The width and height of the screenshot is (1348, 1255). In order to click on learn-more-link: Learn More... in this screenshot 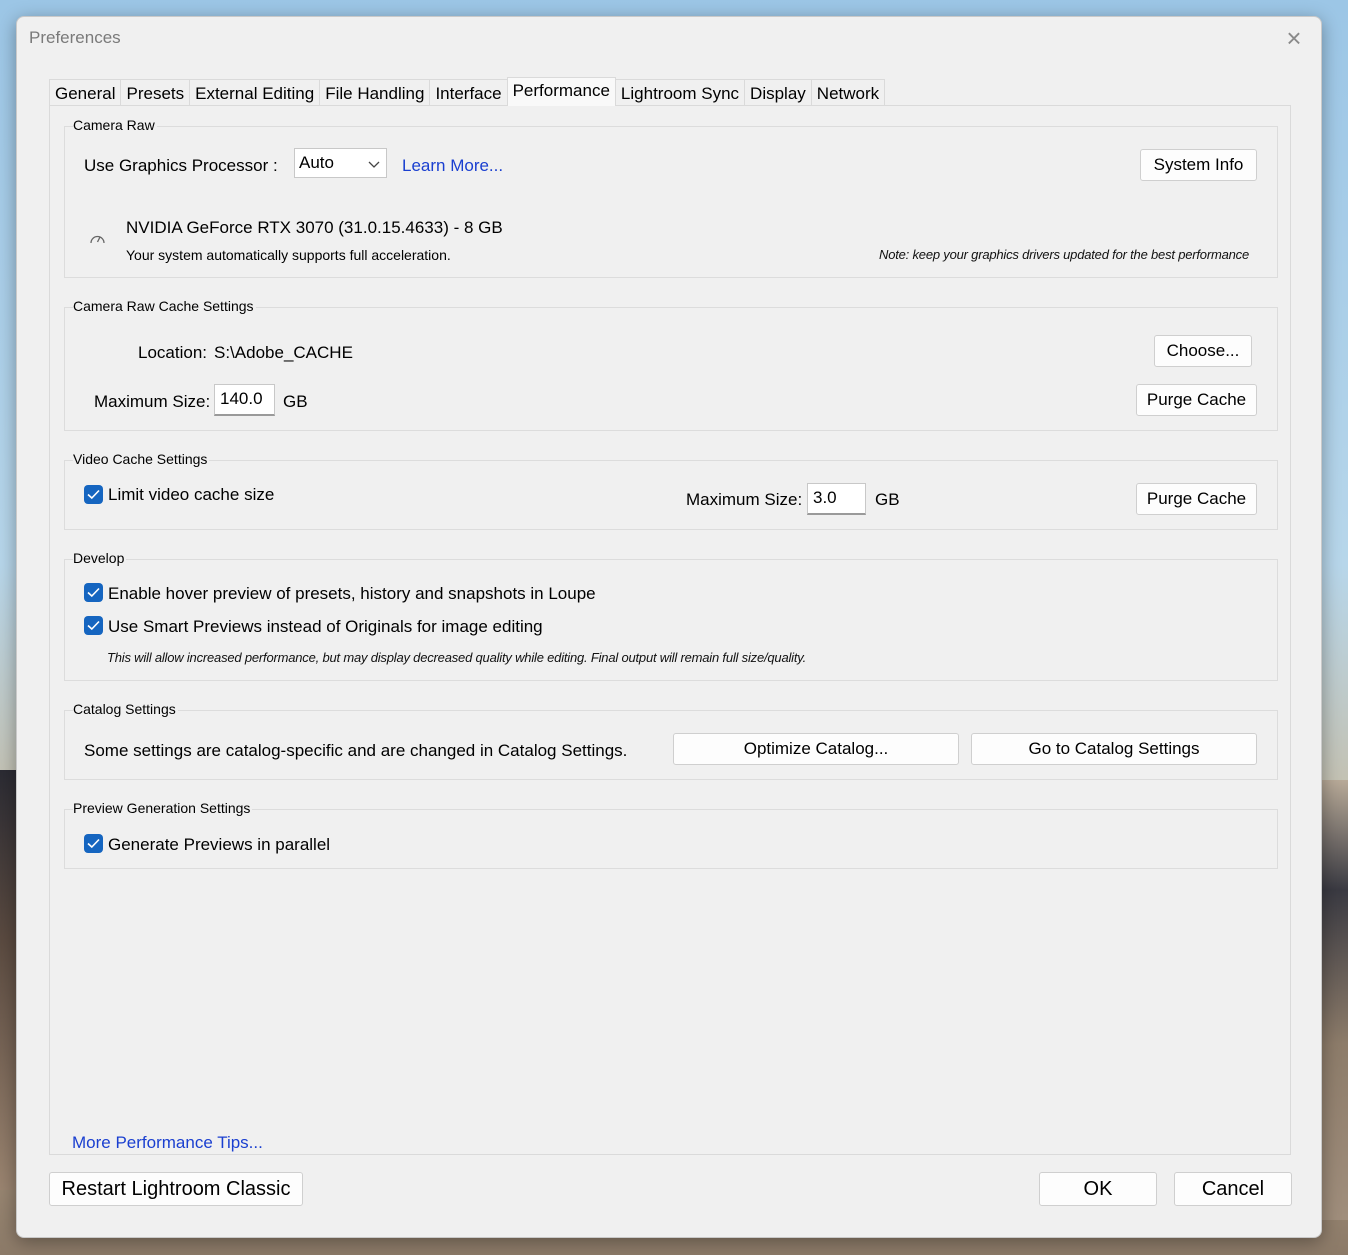, I will do `click(452, 166)`.